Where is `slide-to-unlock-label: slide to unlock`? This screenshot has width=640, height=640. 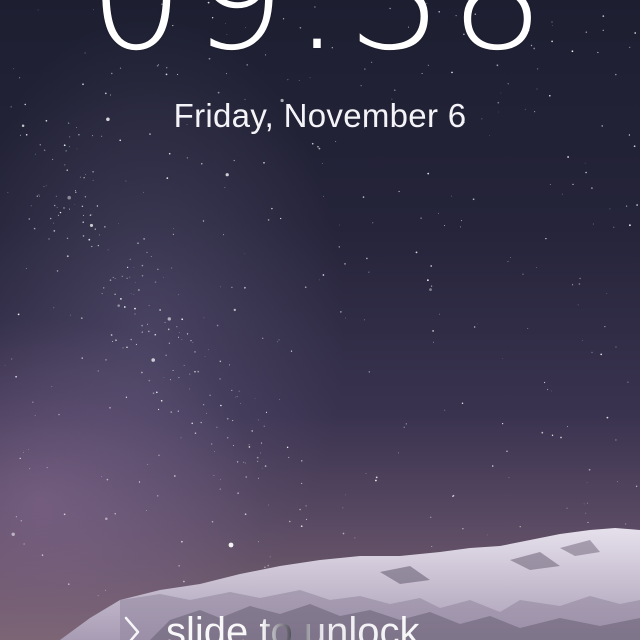
slide-to-unlock-label: slide to unlock is located at coordinates (292, 626).